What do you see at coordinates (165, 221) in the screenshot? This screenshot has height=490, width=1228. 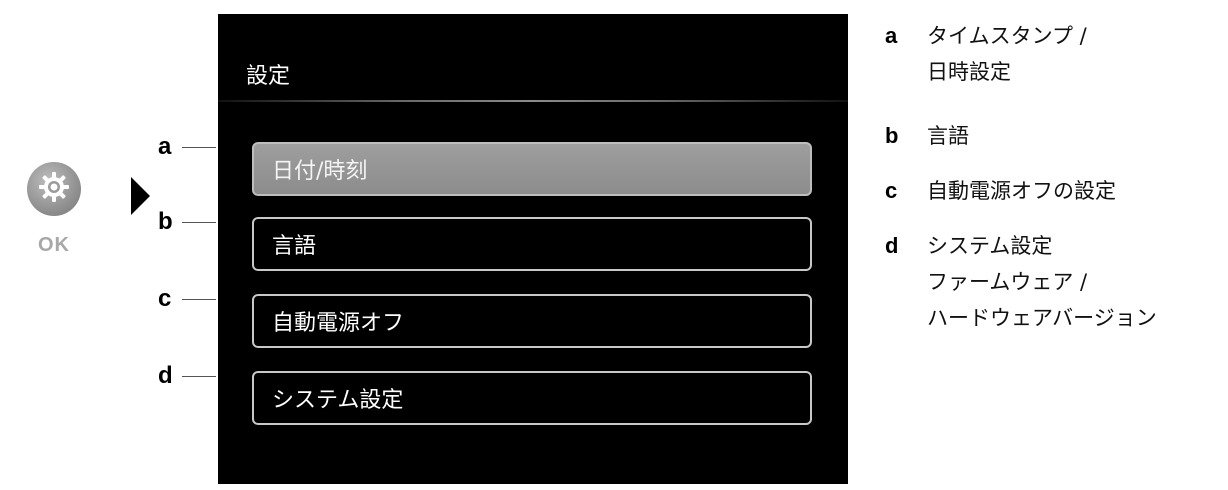 I see `callout-letter: b` at bounding box center [165, 221].